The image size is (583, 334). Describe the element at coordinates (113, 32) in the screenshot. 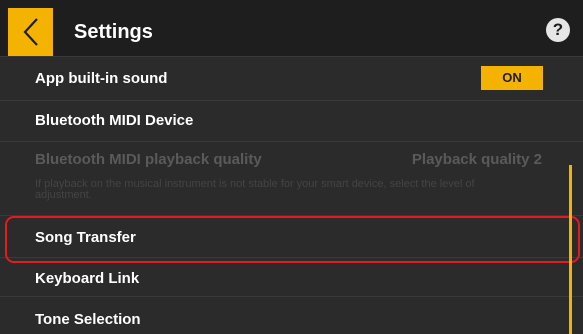

I see `page-title: Settings` at that location.